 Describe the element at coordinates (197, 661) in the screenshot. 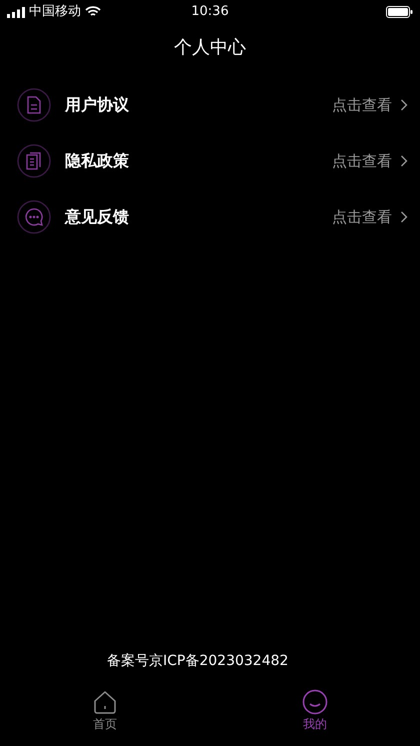

I see `icp-record: 备案号京ICP备2023032482` at that location.